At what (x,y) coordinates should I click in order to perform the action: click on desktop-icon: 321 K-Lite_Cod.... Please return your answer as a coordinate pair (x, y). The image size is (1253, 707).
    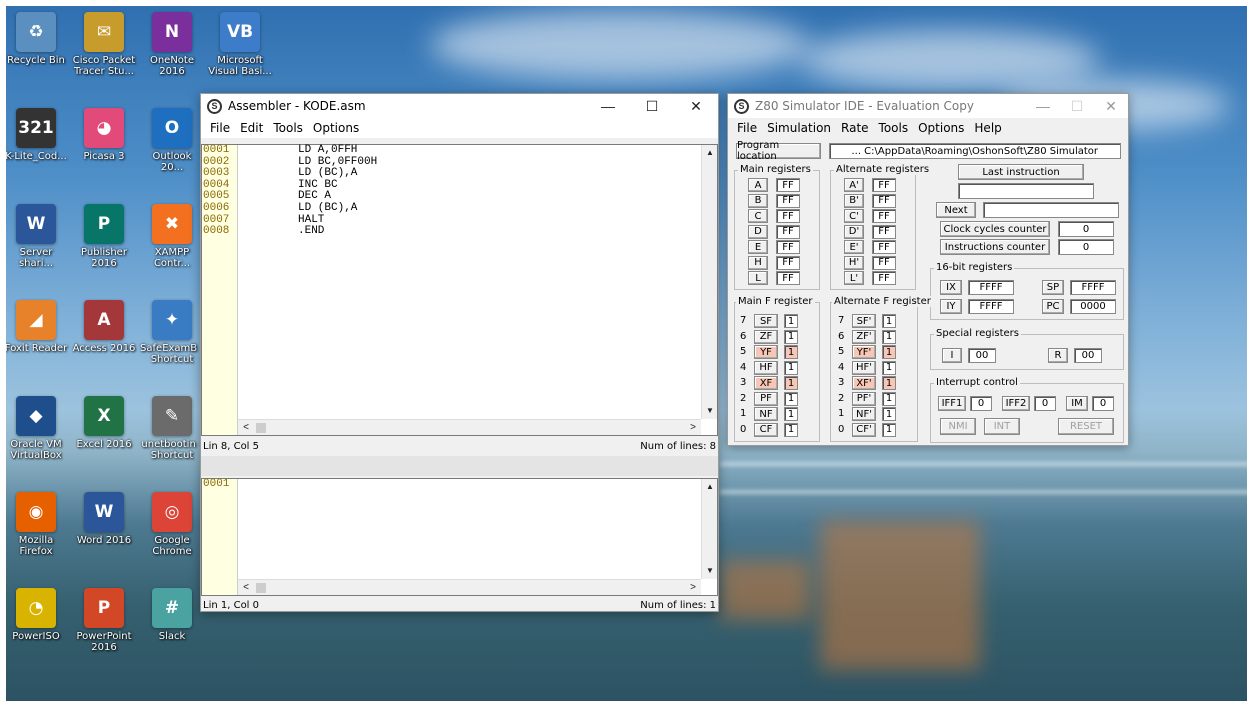
    Looking at the image, I should click on (36, 135).